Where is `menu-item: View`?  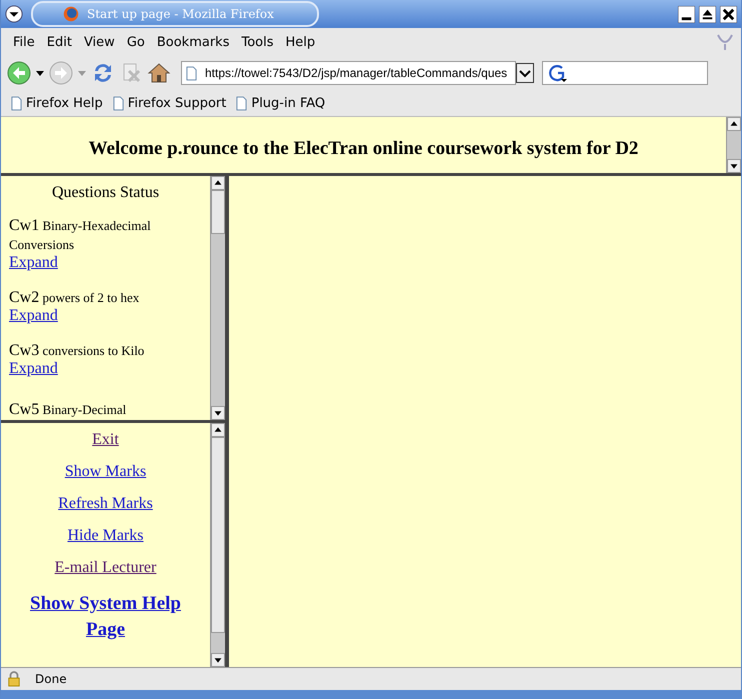
menu-item: View is located at coordinates (99, 42).